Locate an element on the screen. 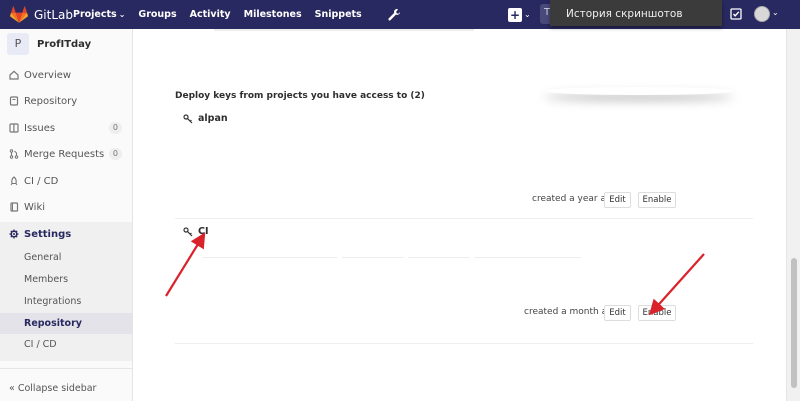 The image size is (800, 401). project-avatar: P is located at coordinates (18, 44).